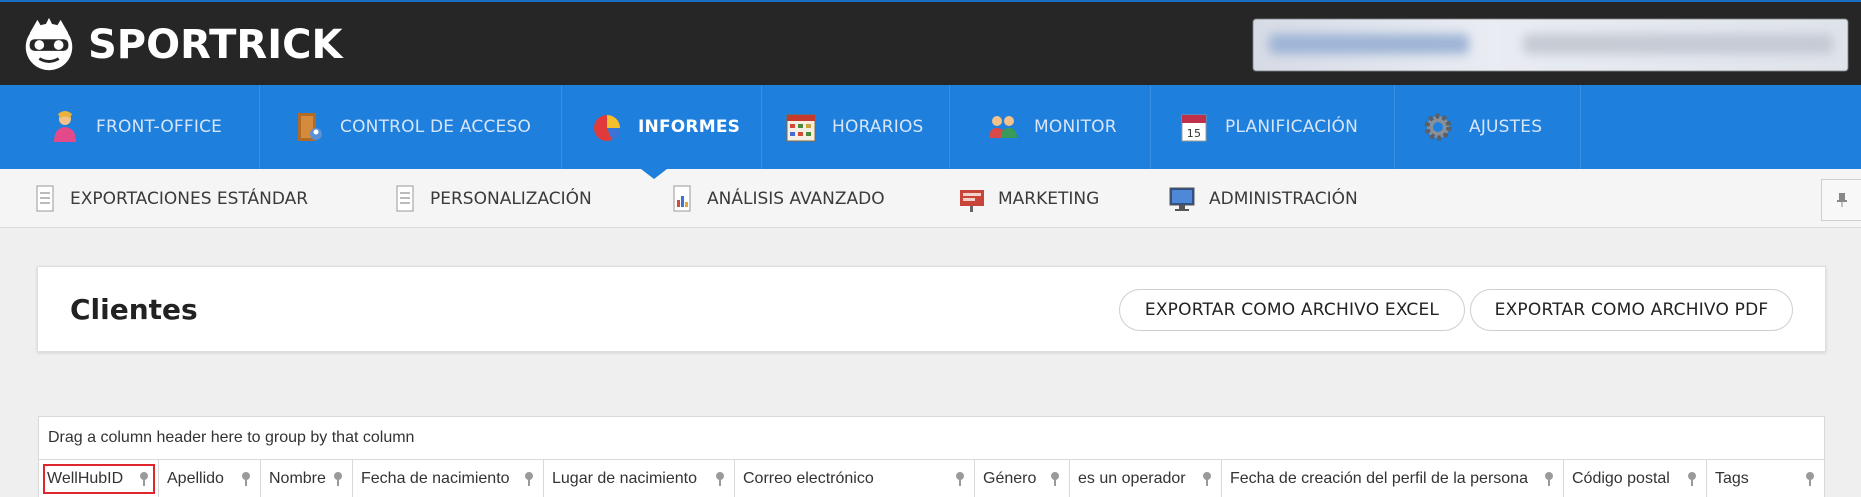  I want to click on column-header-nombre: Nombre, so click(307, 478).